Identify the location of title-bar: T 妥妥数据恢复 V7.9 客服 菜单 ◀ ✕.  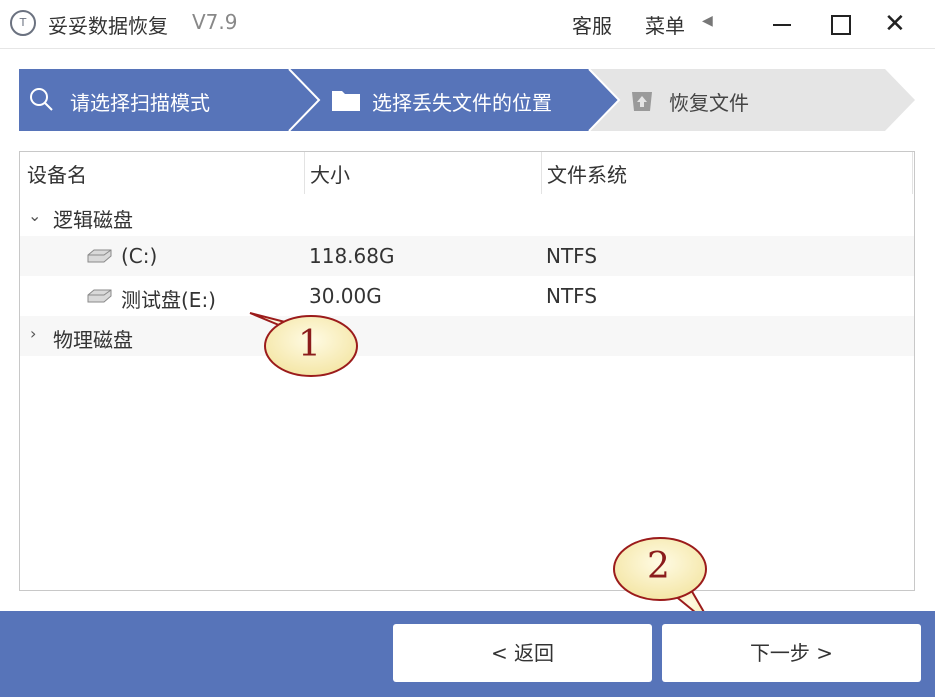
(467, 24).